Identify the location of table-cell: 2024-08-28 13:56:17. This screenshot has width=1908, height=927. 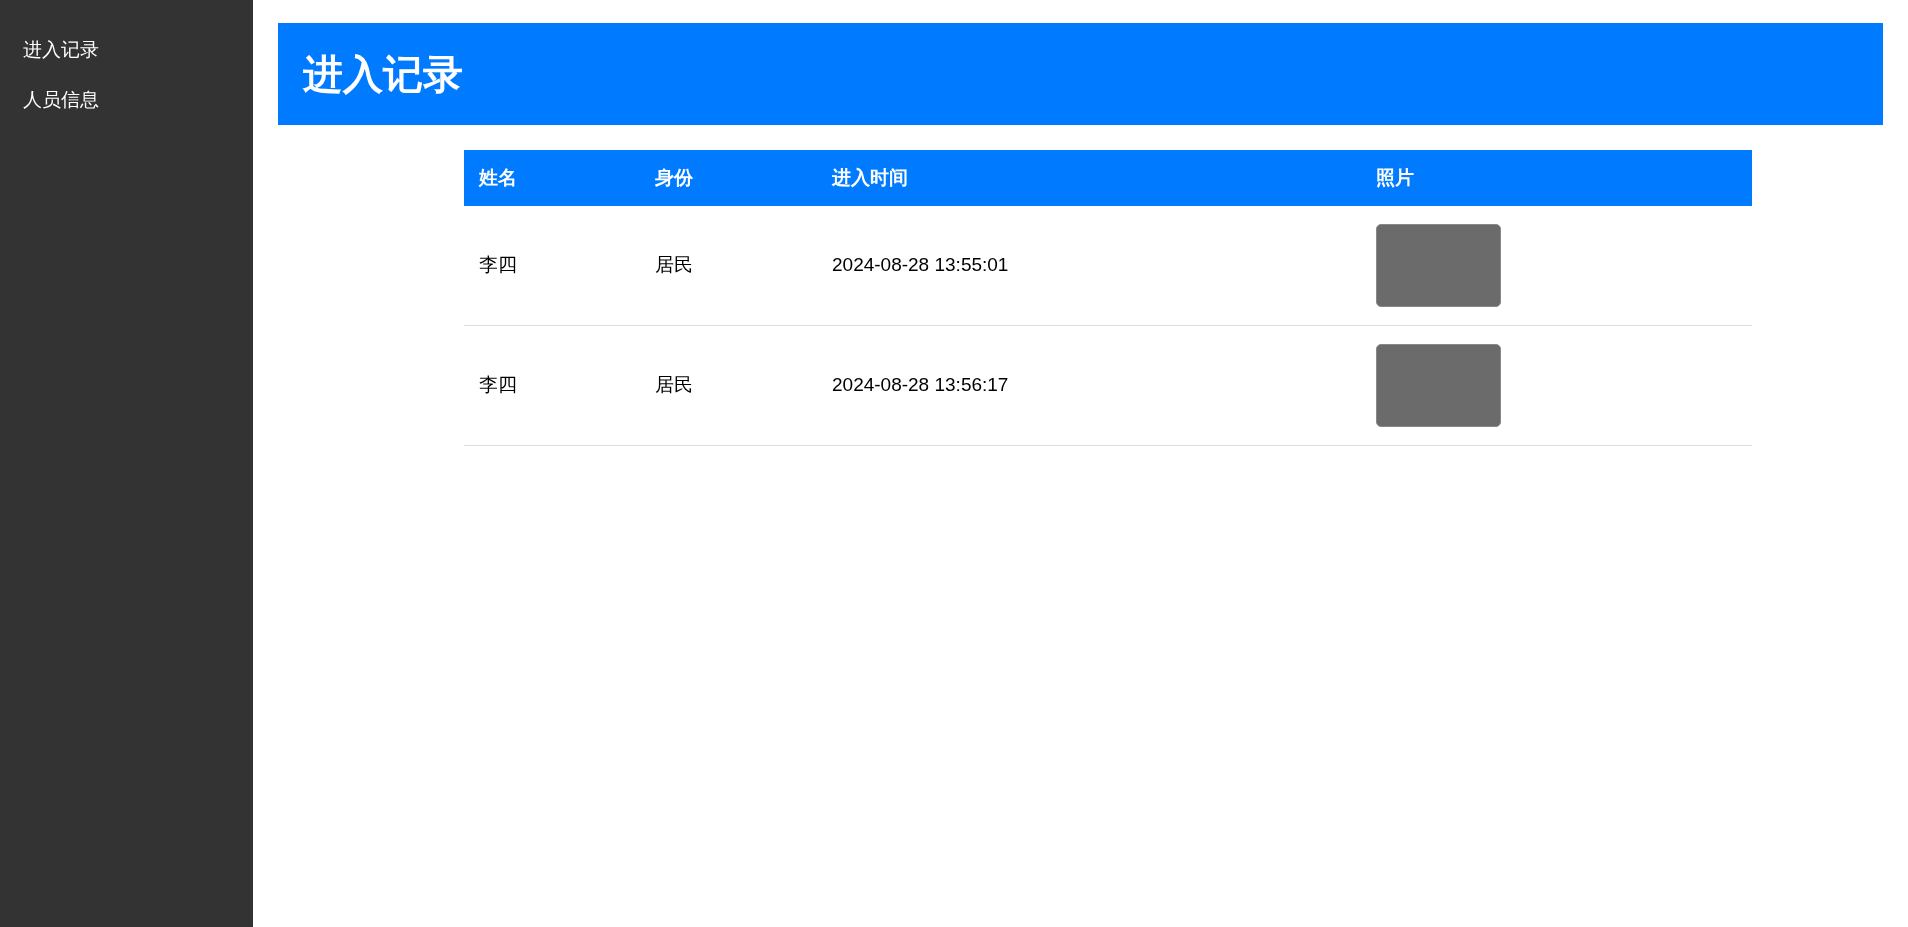
(920, 385).